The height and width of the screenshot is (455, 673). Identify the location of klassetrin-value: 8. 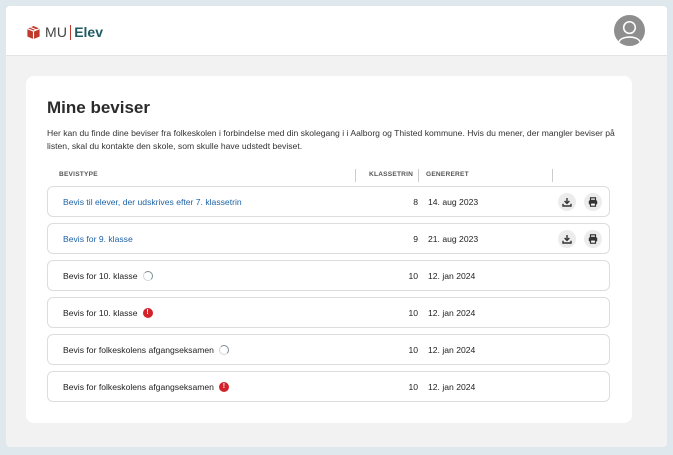
(415, 202).